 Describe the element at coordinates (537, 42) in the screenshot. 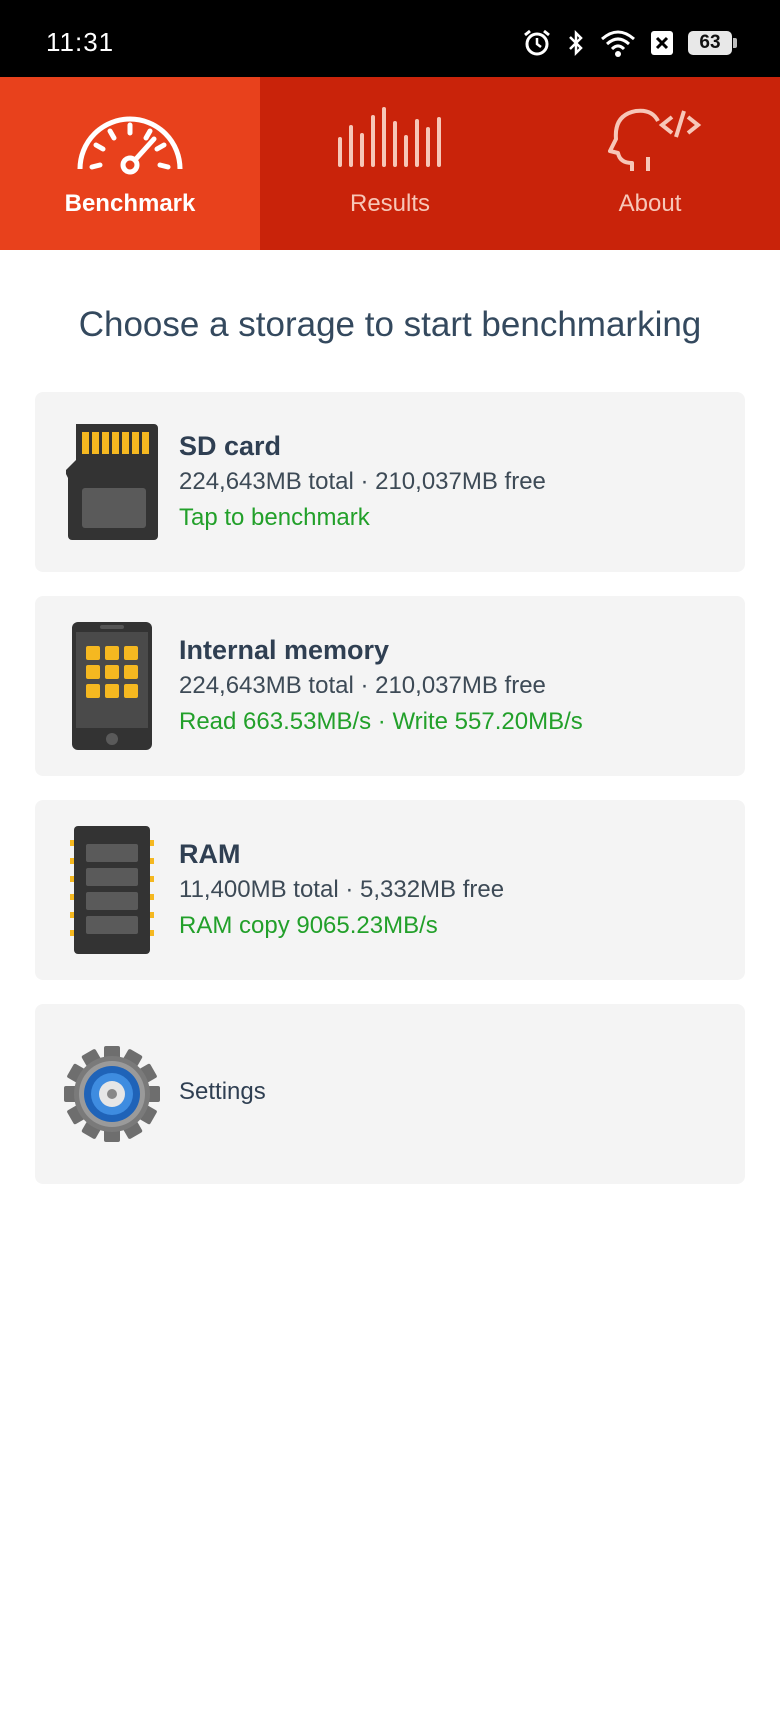

I see `alarm-icon` at that location.